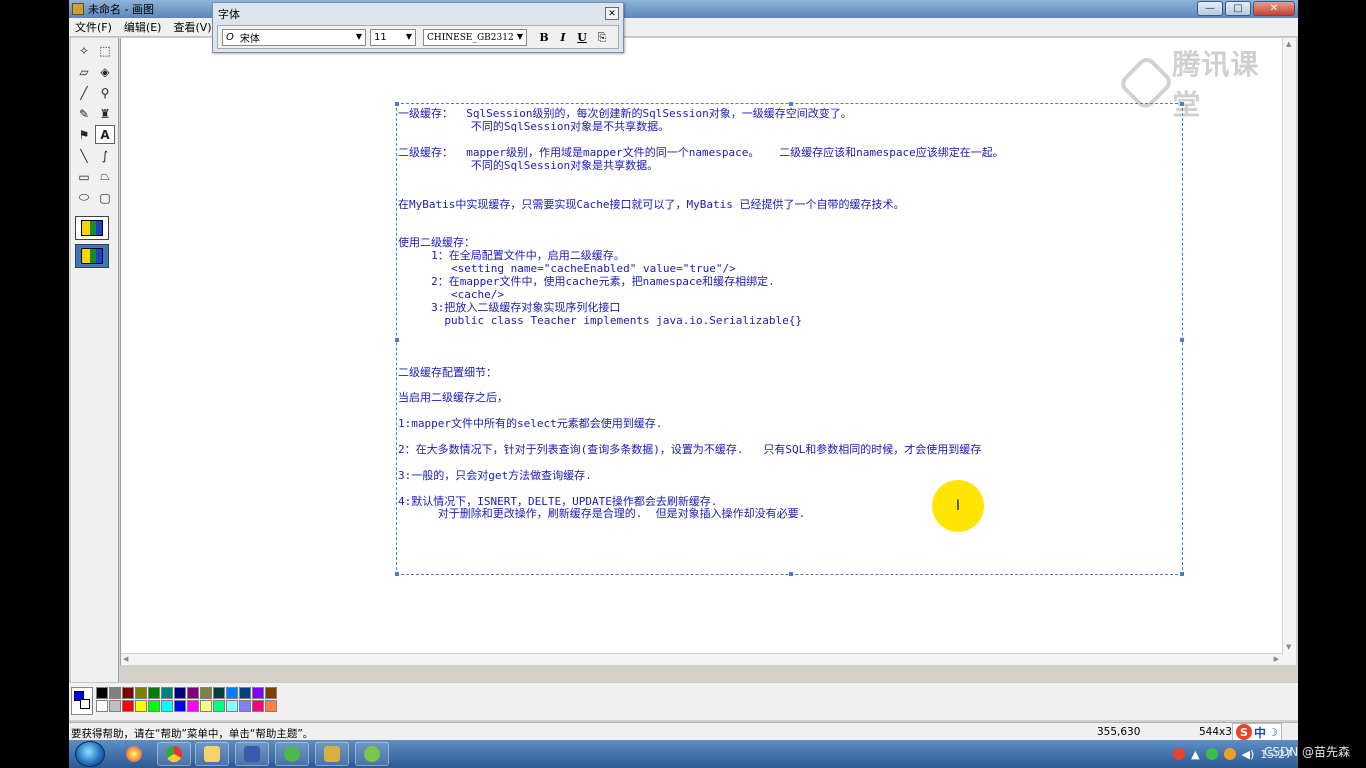  What do you see at coordinates (93, 27) in the screenshot?
I see `menu-file: 文件(F)` at bounding box center [93, 27].